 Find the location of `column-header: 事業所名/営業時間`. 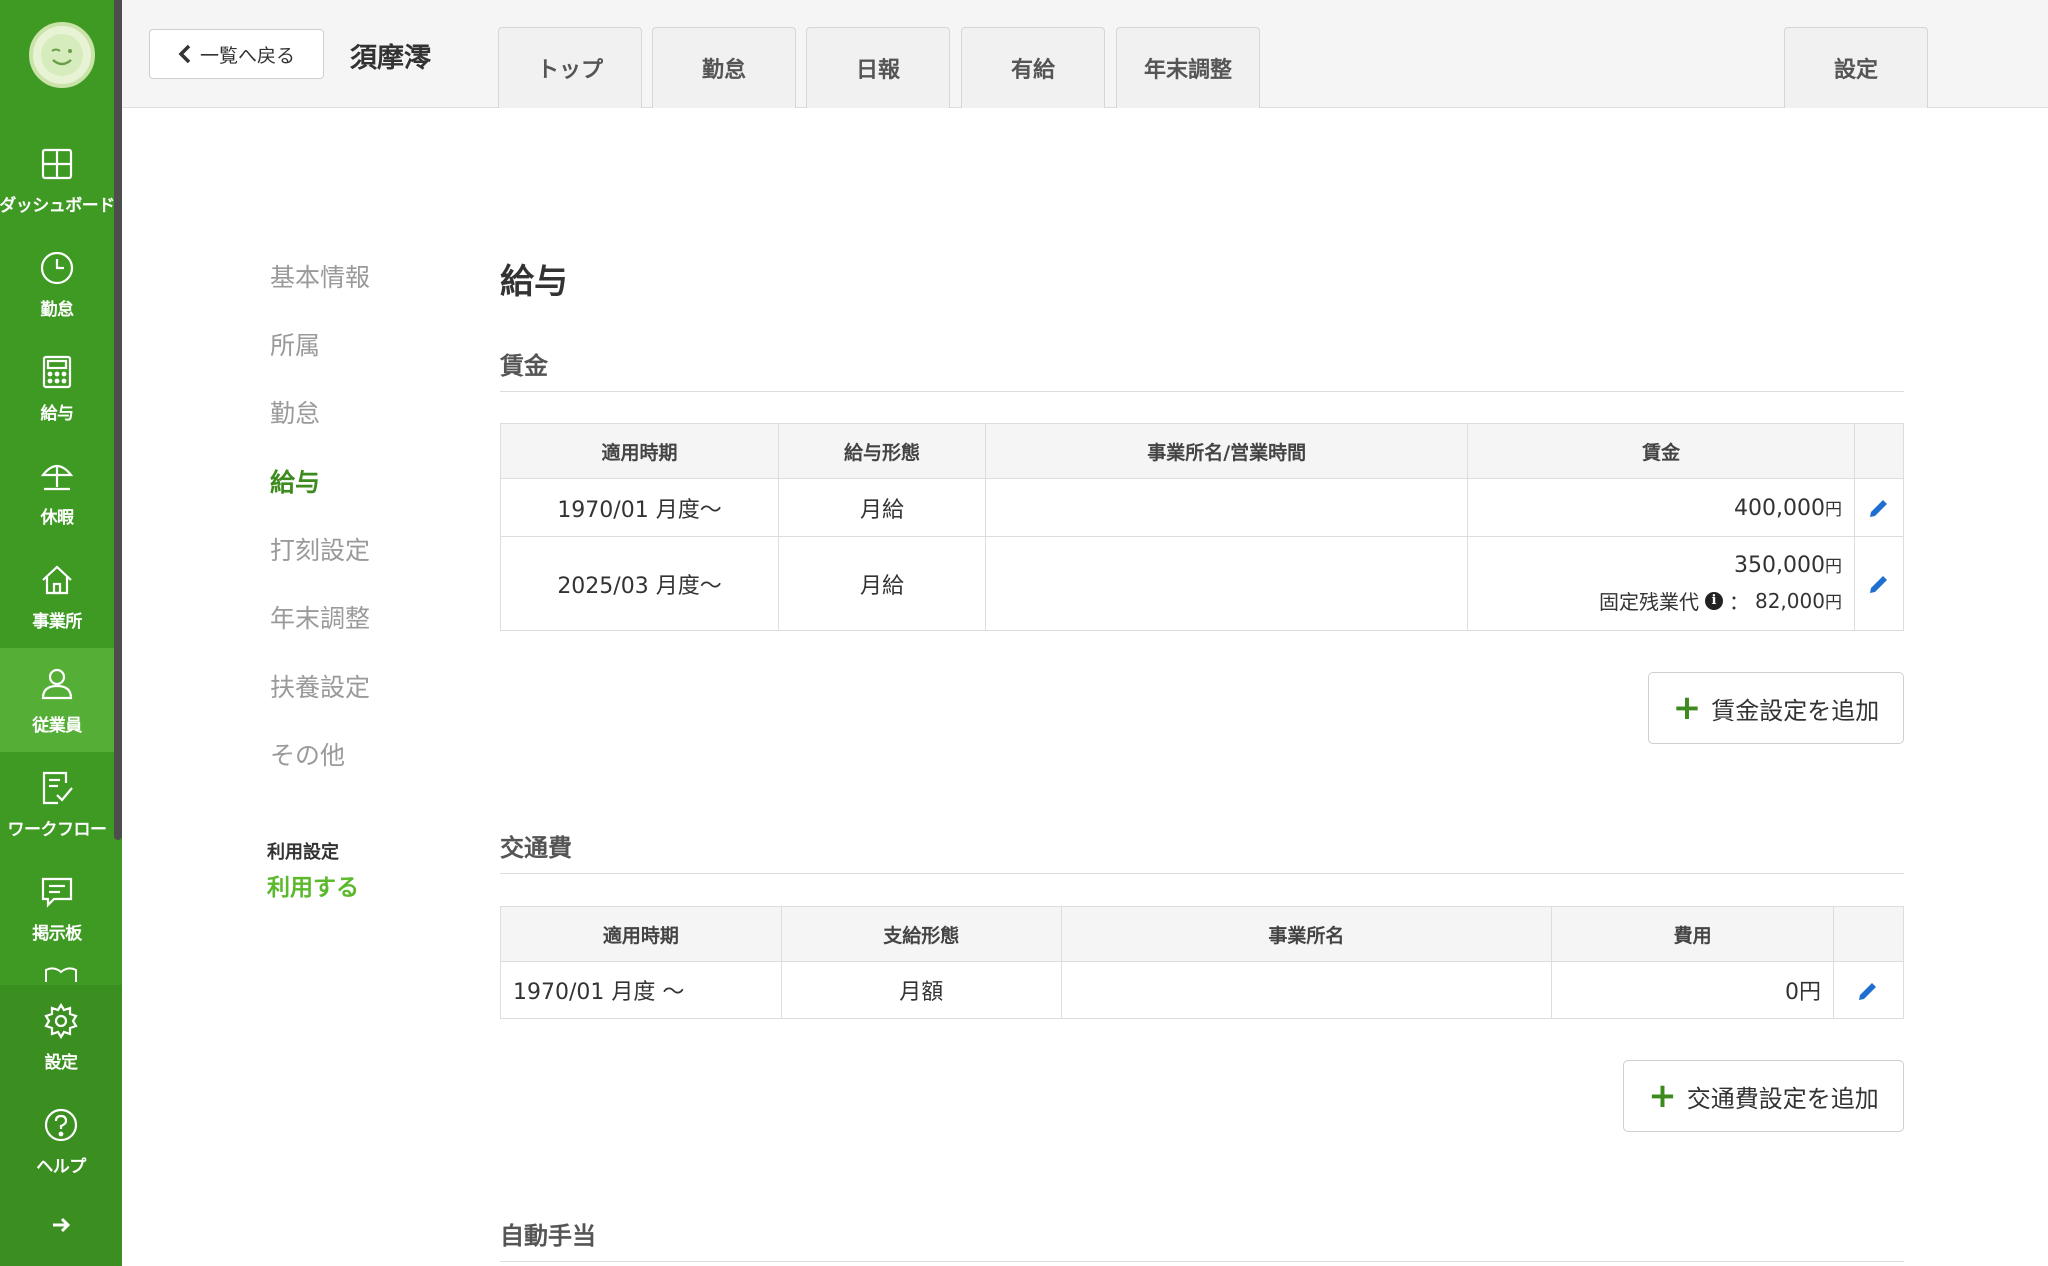

column-header: 事業所名/営業時間 is located at coordinates (1227, 451).